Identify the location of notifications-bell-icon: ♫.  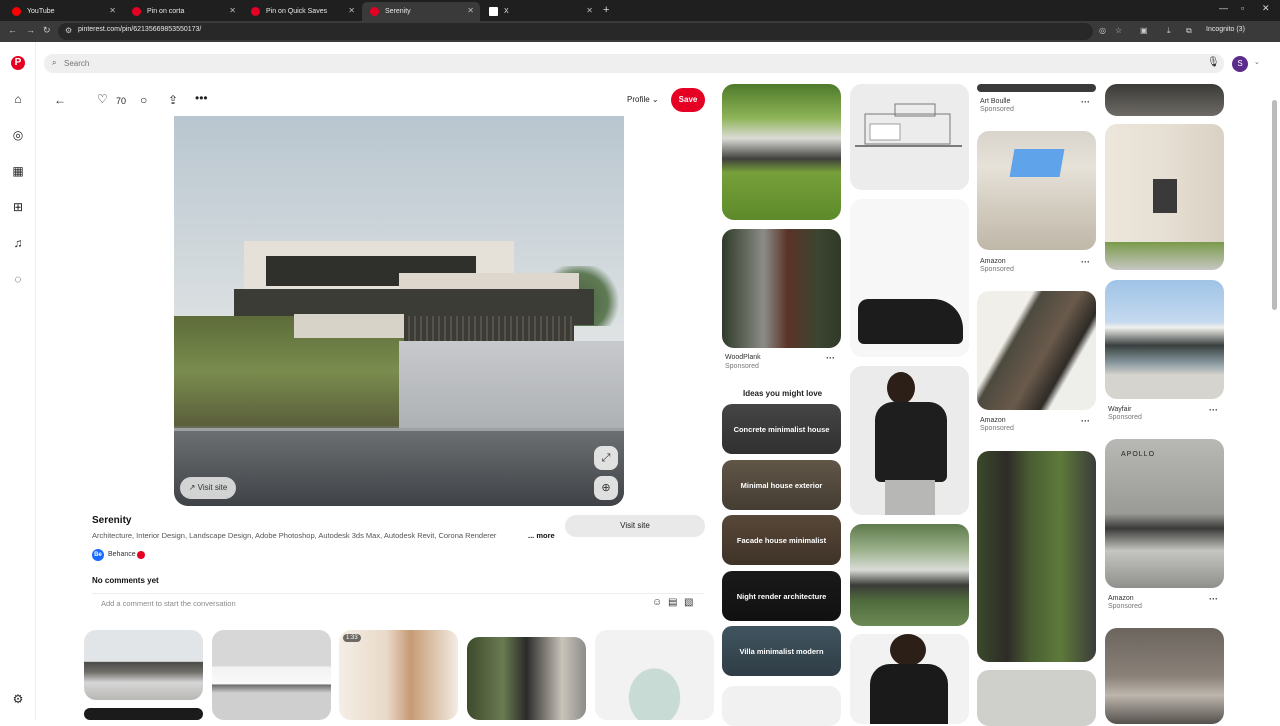
(18, 243).